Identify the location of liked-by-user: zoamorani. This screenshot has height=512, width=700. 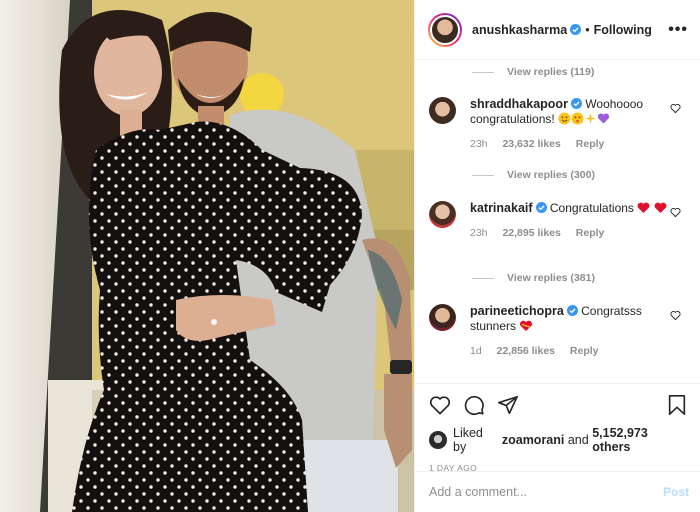
(533, 440).